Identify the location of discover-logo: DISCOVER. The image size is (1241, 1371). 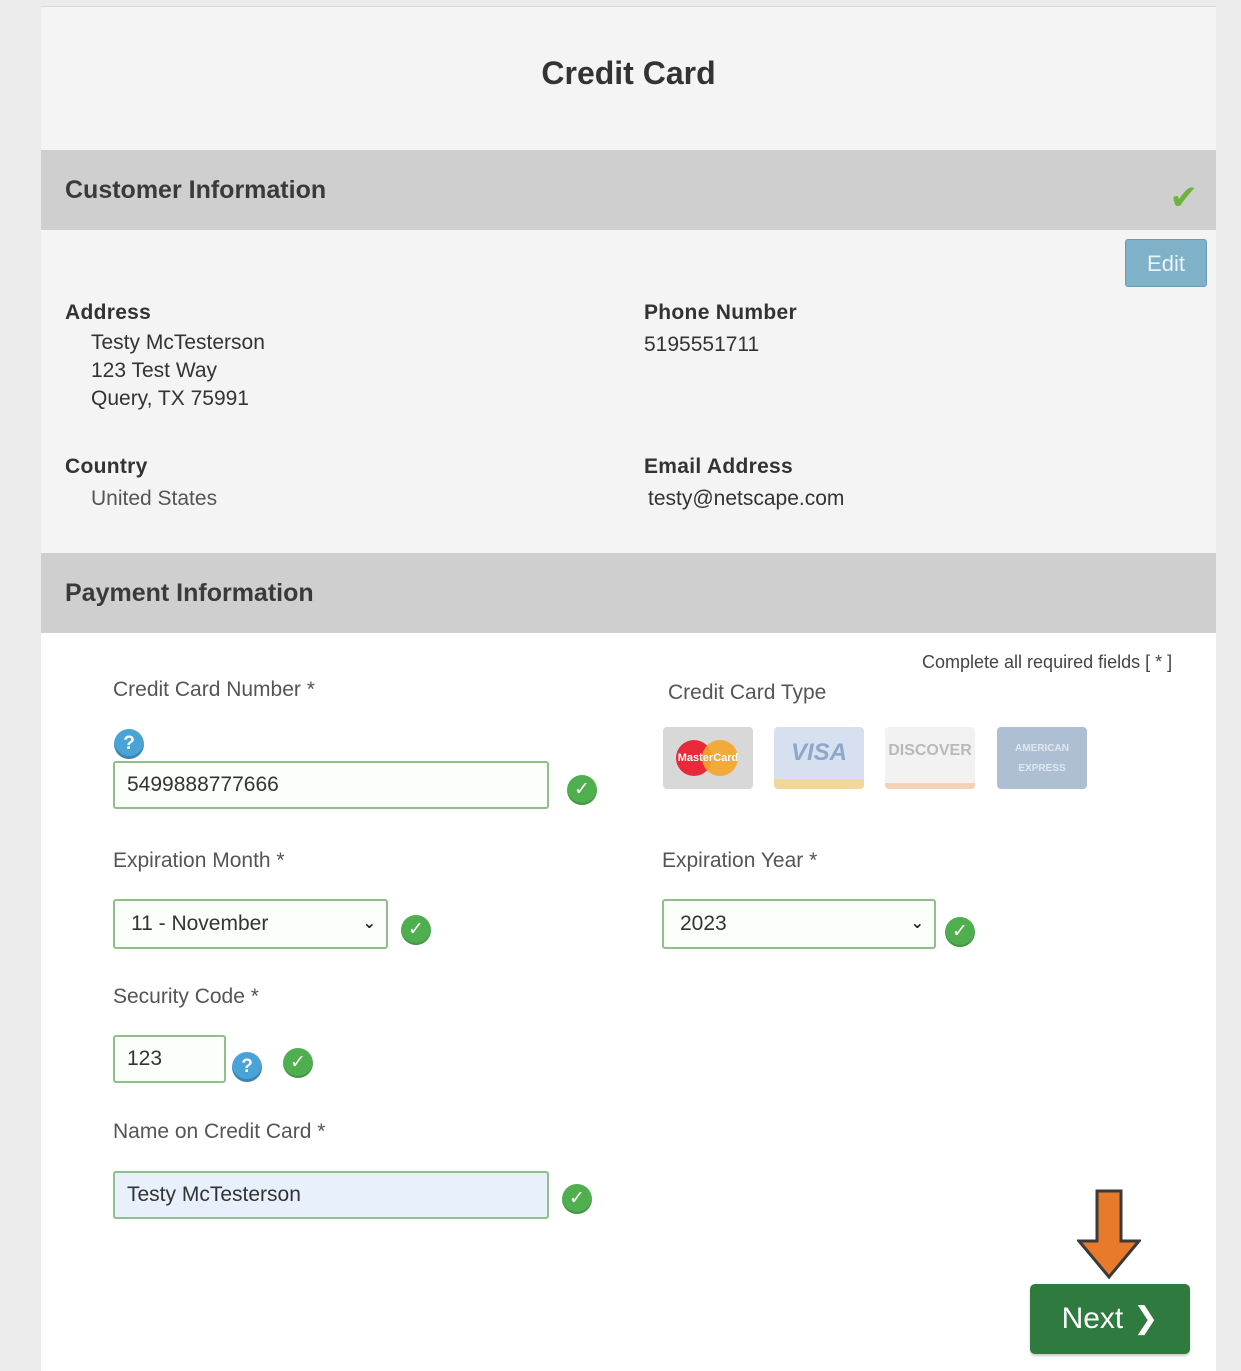
(930, 758).